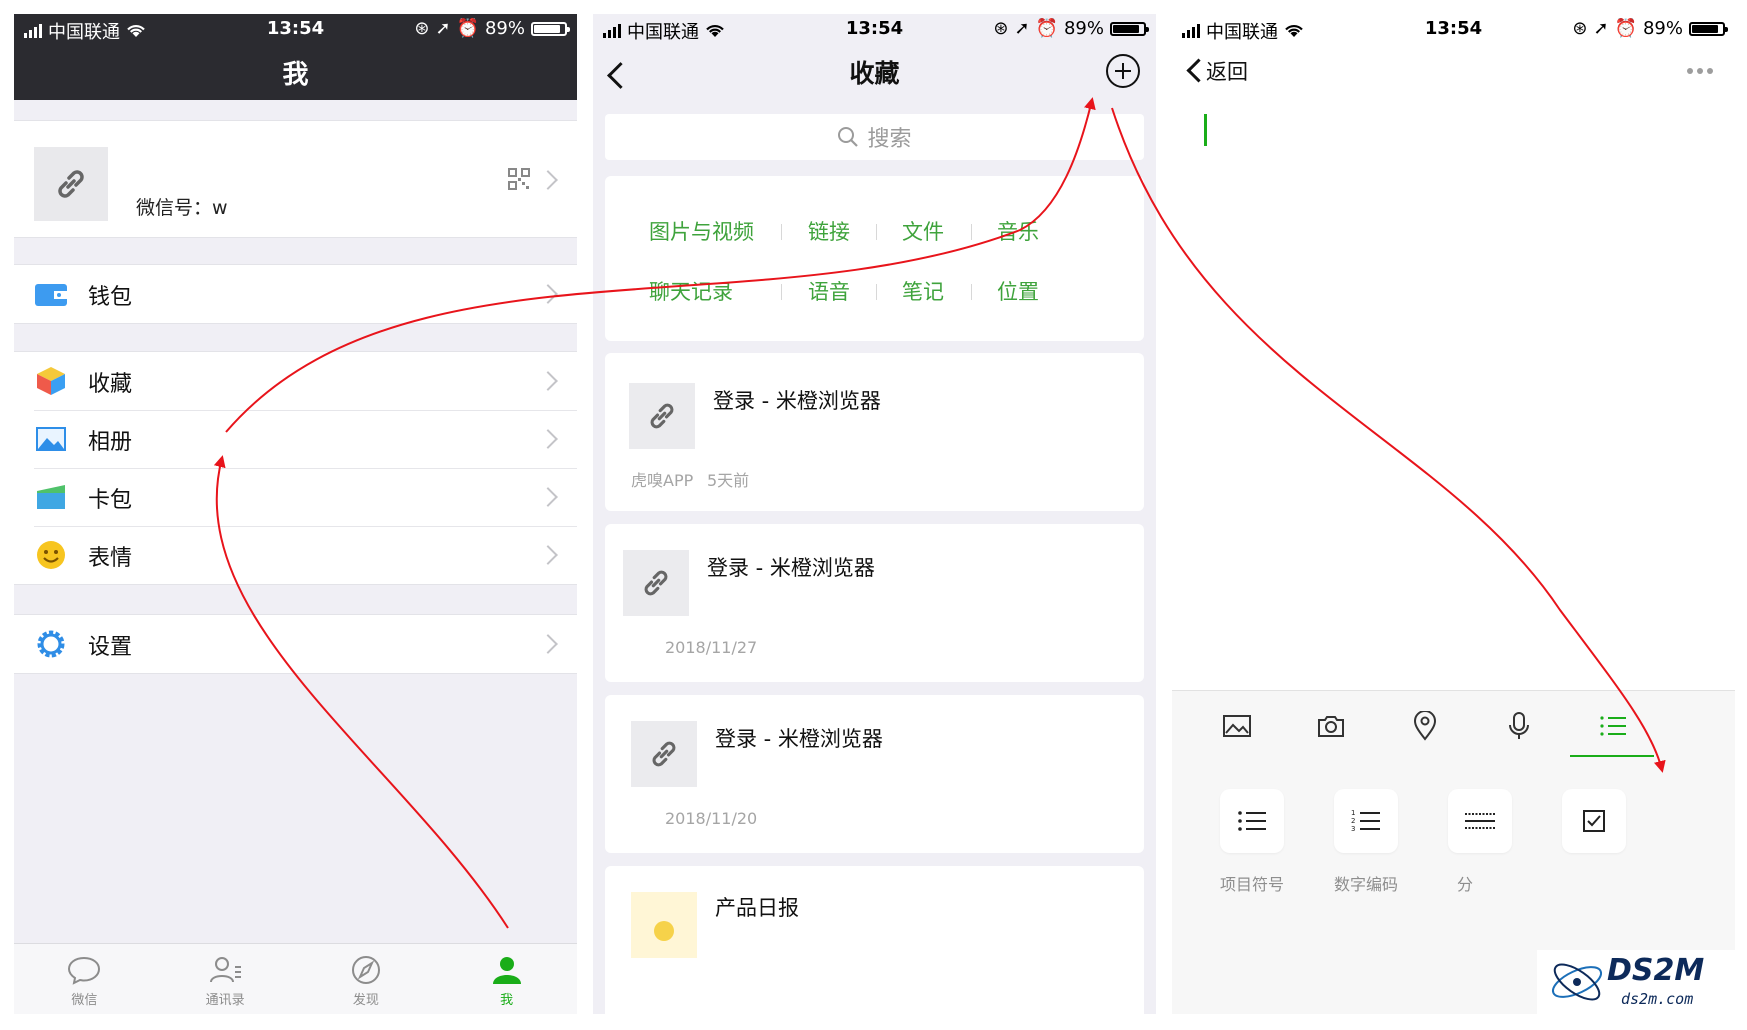  What do you see at coordinates (1708, 28) in the screenshot?
I see `battery-icon` at bounding box center [1708, 28].